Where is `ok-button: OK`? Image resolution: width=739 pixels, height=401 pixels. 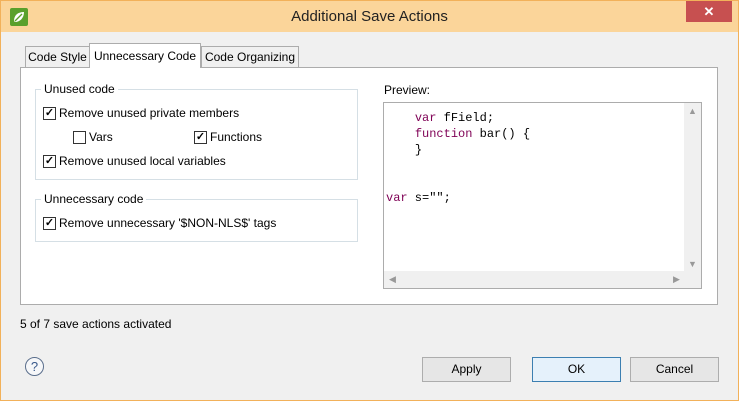 ok-button: OK is located at coordinates (576, 369).